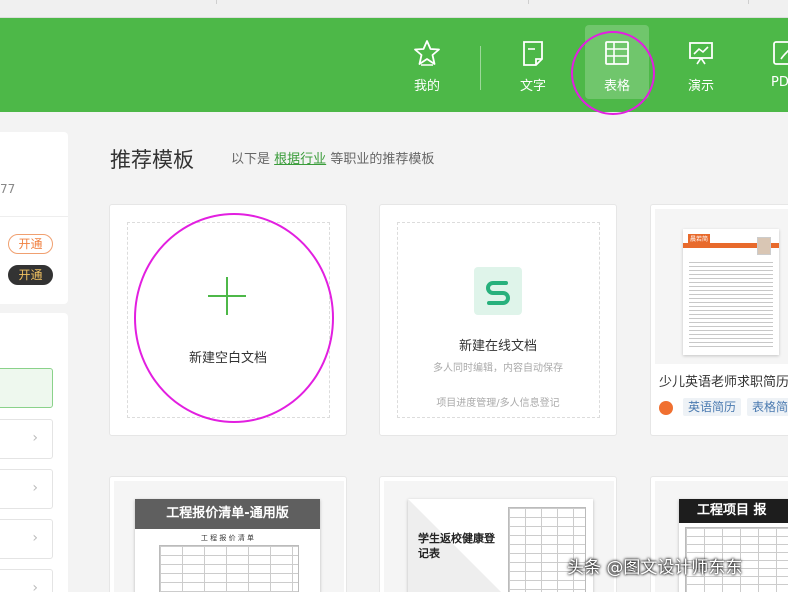 Image resolution: width=788 pixels, height=592 pixels. Describe the element at coordinates (701, 53) in the screenshot. I see `presentation-icon` at that location.